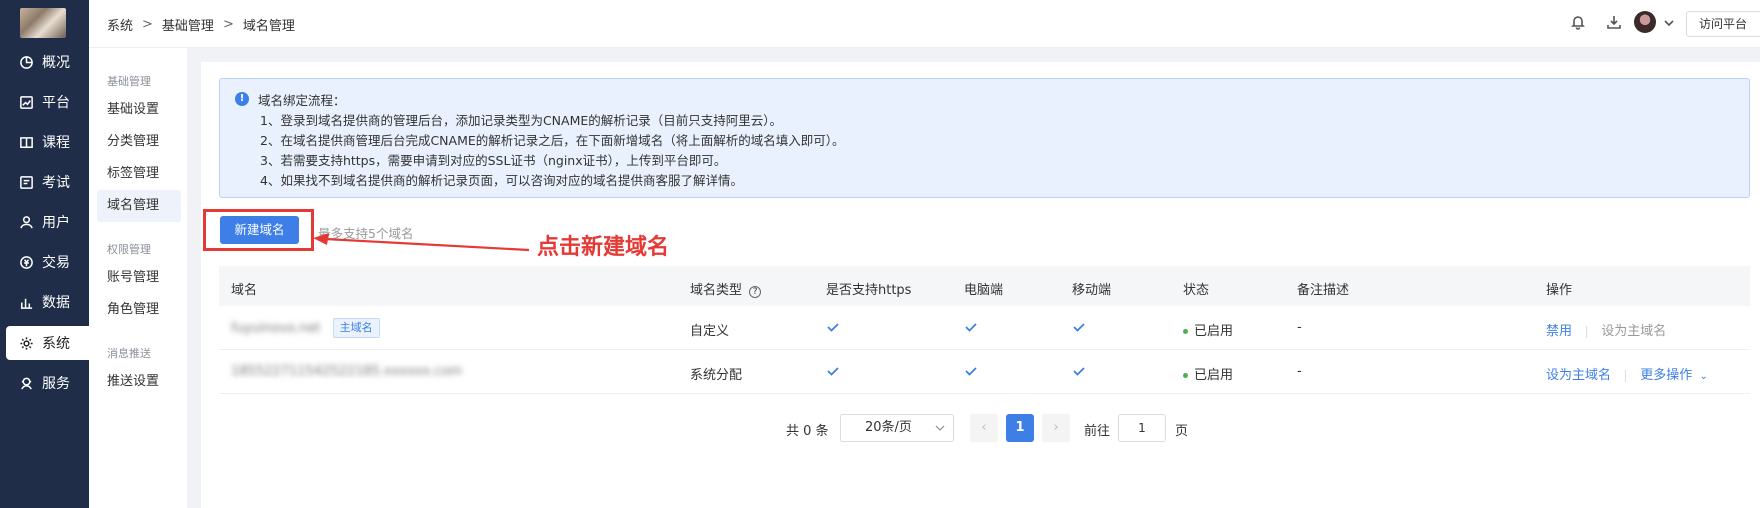 This screenshot has width=1760, height=508. I want to click on sidebar-item-overview: 概况, so click(44, 62).